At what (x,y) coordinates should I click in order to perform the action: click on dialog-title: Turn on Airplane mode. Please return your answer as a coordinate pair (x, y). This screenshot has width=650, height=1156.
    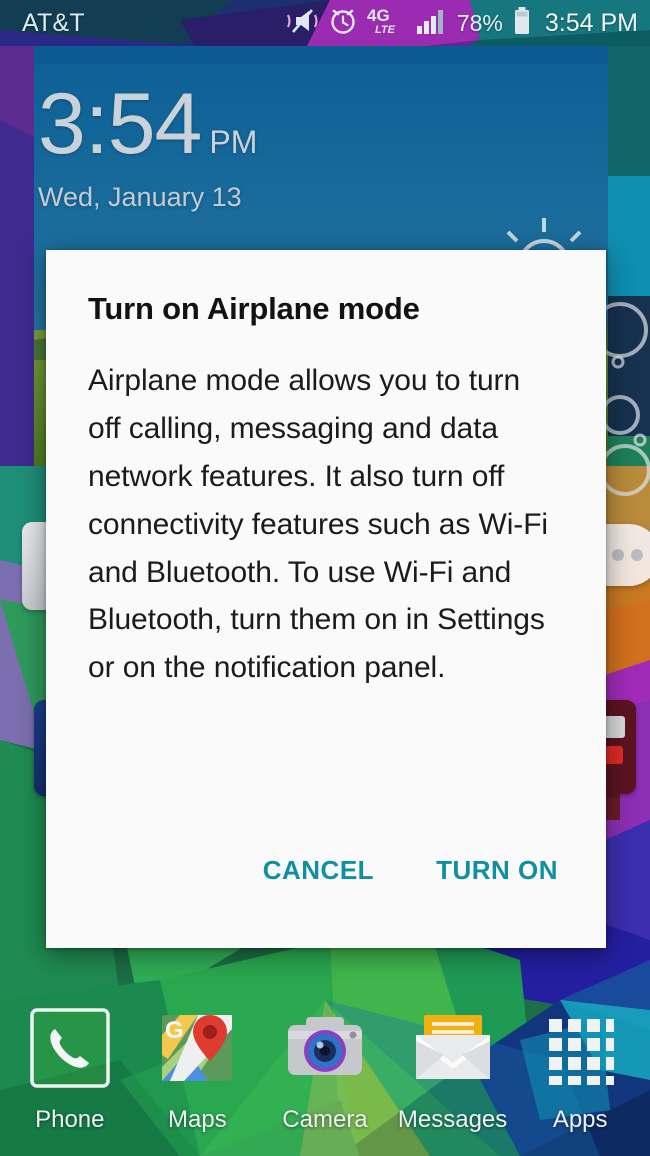
    Looking at the image, I should click on (254, 308).